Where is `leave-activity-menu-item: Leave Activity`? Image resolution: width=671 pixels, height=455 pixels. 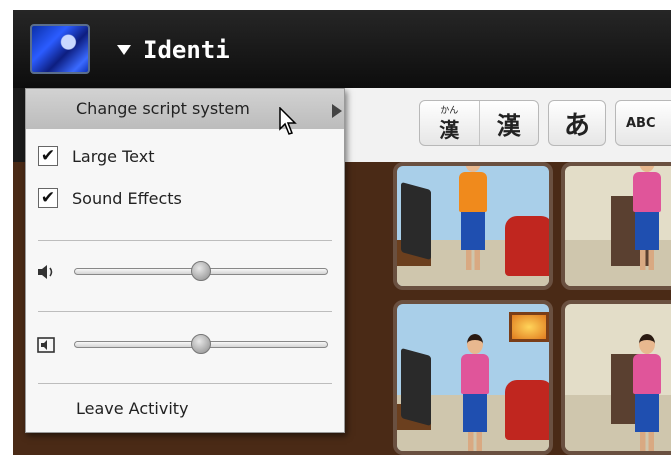
leave-activity-menu-item: Leave Activity is located at coordinates (132, 408).